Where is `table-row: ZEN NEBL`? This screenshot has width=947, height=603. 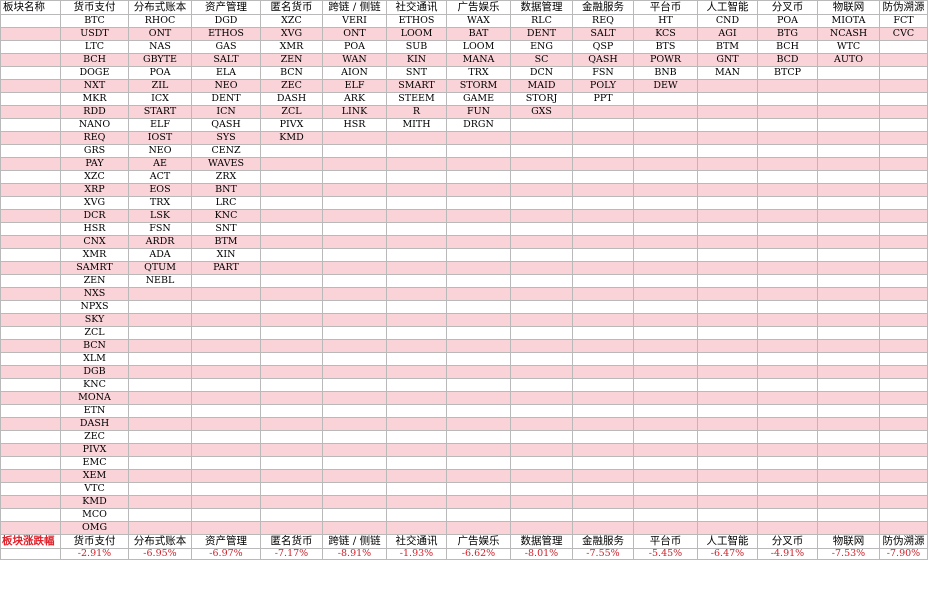 table-row: ZEN NEBL is located at coordinates (464, 281).